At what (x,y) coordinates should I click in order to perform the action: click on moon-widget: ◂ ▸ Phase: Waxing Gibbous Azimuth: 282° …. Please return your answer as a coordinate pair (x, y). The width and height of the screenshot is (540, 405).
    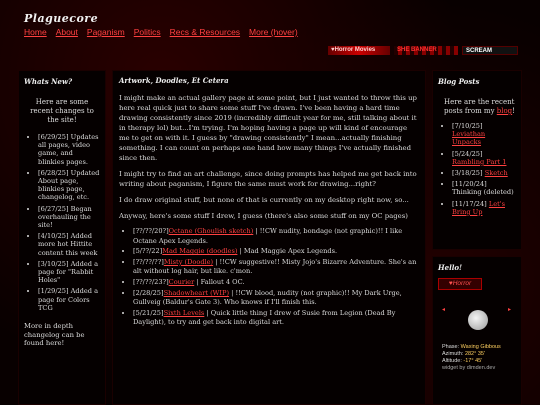
    Looking at the image, I should click on (477, 341).